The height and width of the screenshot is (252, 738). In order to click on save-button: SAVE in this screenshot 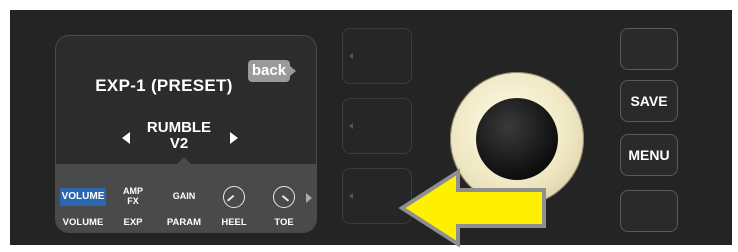, I will do `click(649, 101)`.